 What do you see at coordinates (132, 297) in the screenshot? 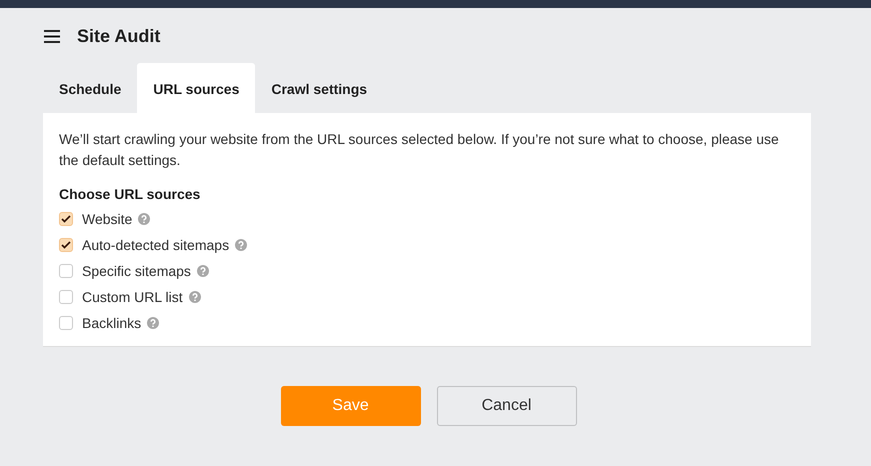
I see `checkbox-label: Custom URL list` at bounding box center [132, 297].